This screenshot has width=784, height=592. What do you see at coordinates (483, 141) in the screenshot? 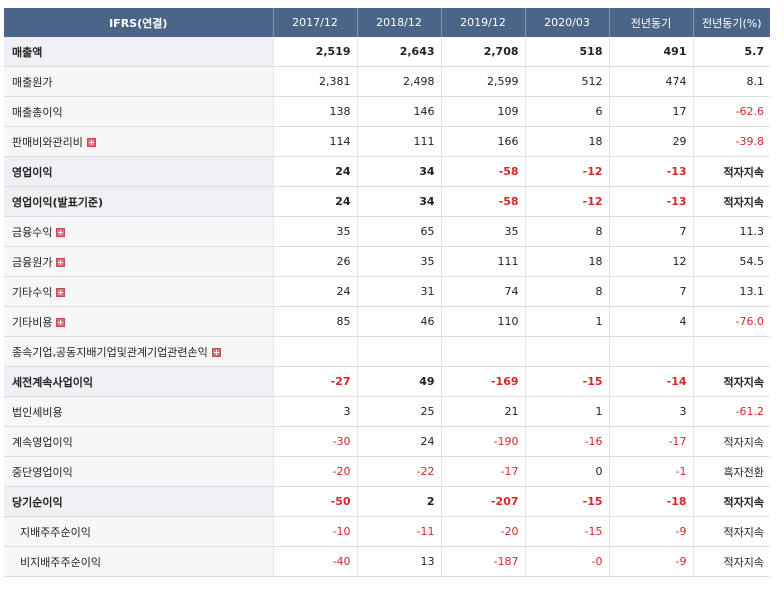
I see `value-cell: 166` at bounding box center [483, 141].